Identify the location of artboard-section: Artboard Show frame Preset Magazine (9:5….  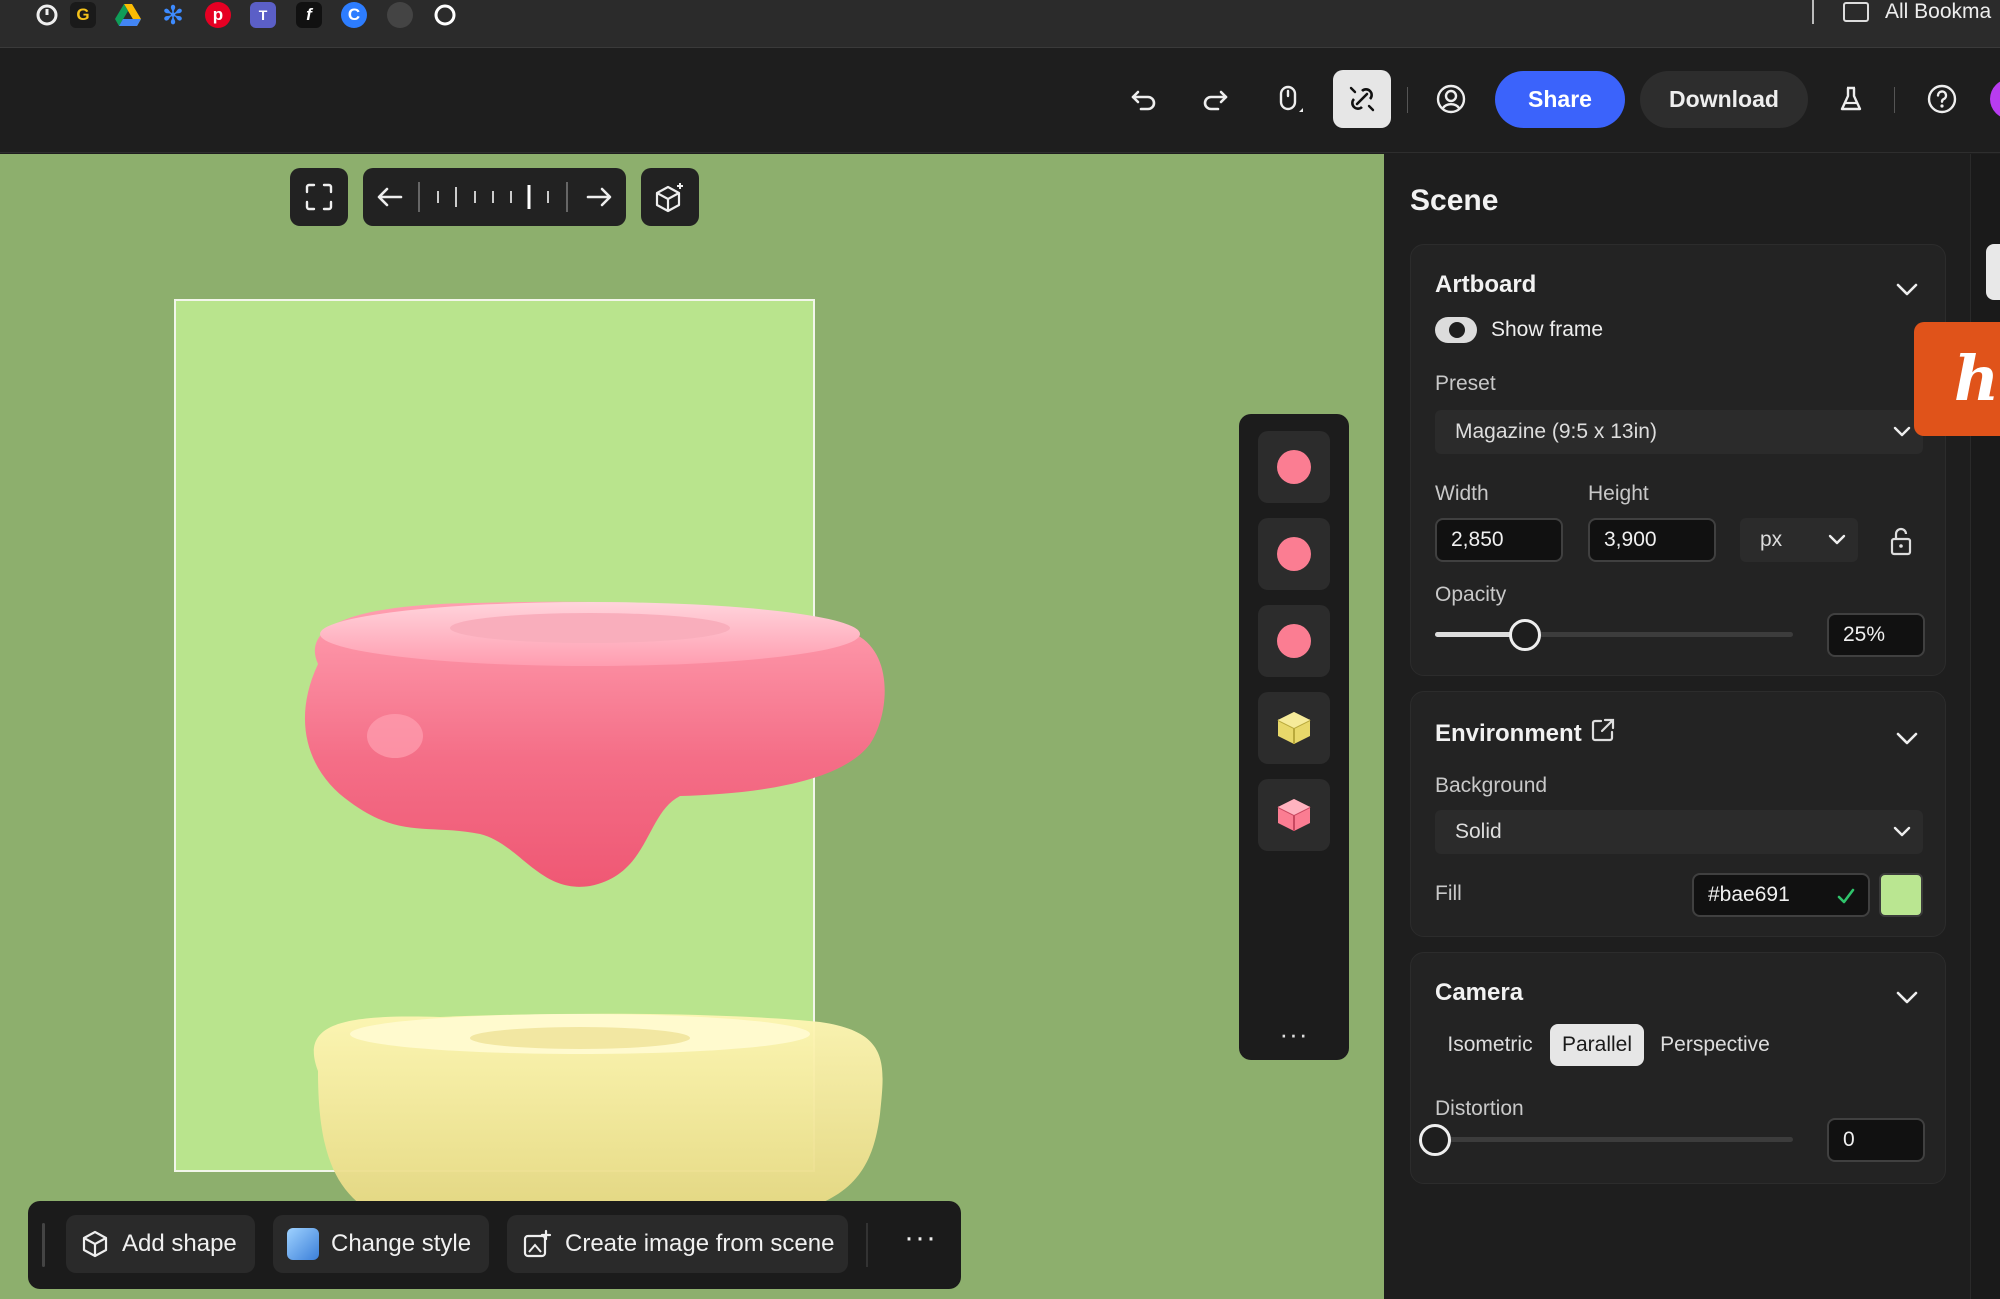
(1678, 460).